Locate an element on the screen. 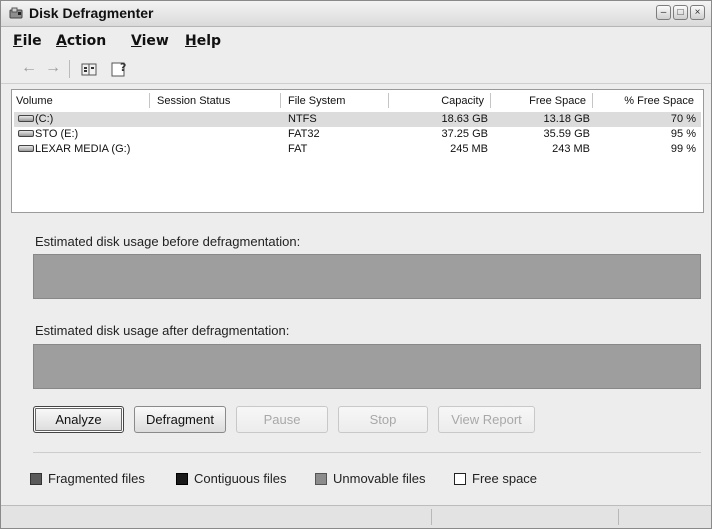  window-title: Disk Defragmenter is located at coordinates (91, 13).